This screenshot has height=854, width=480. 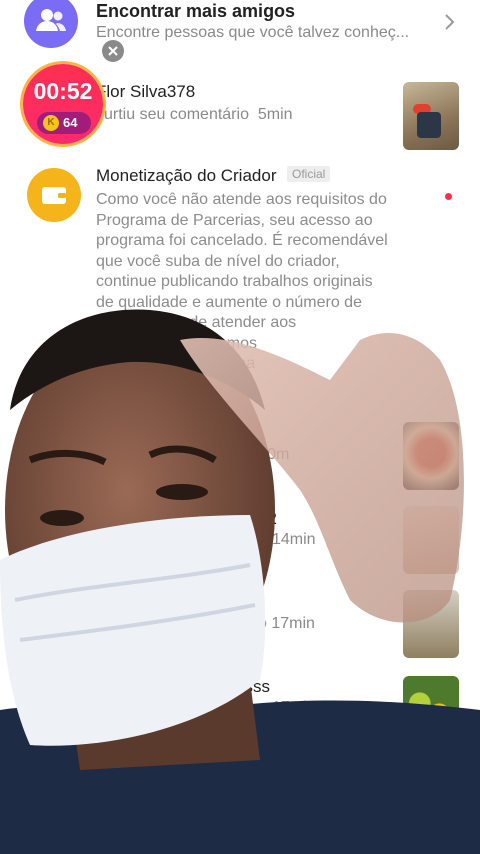 I want to click on friends-avatar, so click(x=51, y=24).